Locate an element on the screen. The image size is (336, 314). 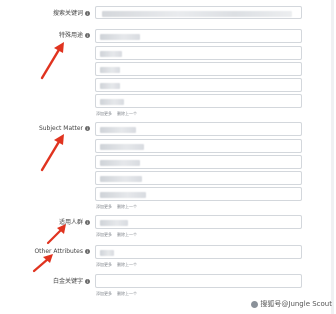
other-attributes-controls: 添加更多 删除上一个 is located at coordinates (119, 264).